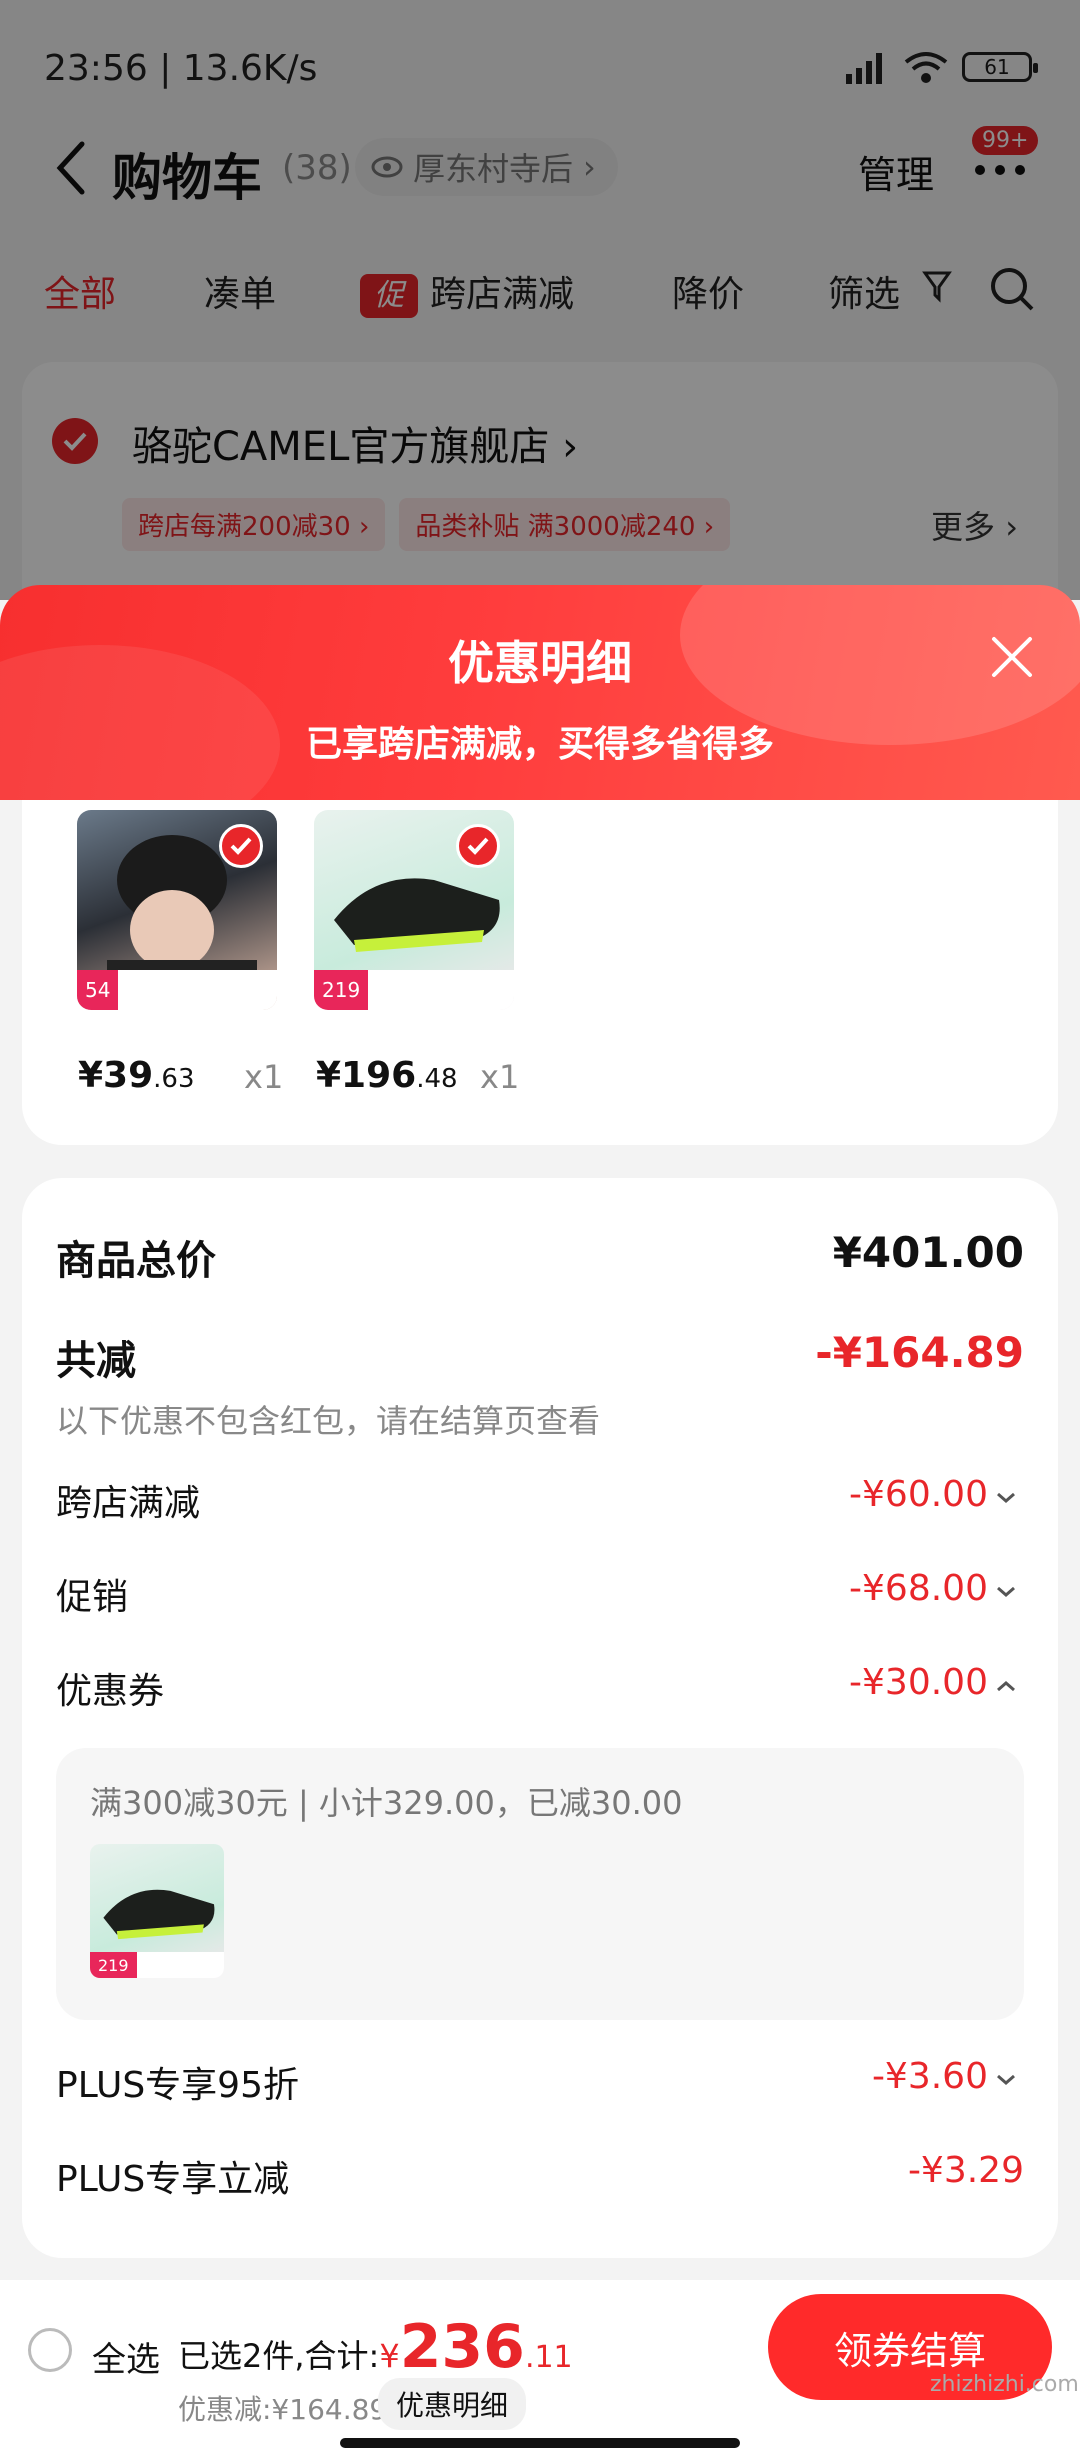 The height and width of the screenshot is (2460, 1080). What do you see at coordinates (136, 1261) in the screenshot?
I see `total-price-label: 商品总价` at bounding box center [136, 1261].